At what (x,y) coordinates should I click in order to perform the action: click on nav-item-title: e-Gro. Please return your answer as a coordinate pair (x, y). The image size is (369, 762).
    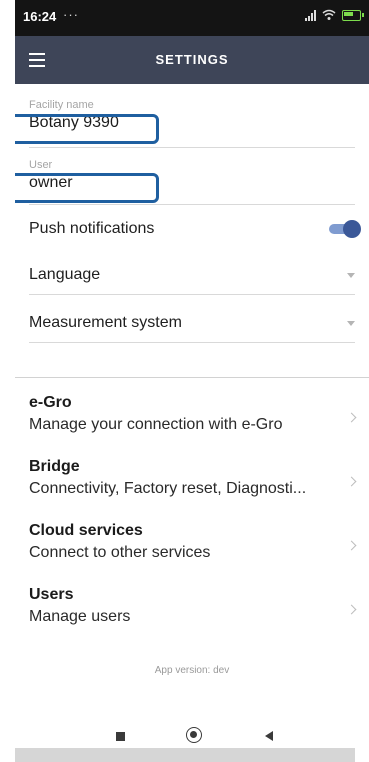
    Looking at the image, I should click on (50, 402).